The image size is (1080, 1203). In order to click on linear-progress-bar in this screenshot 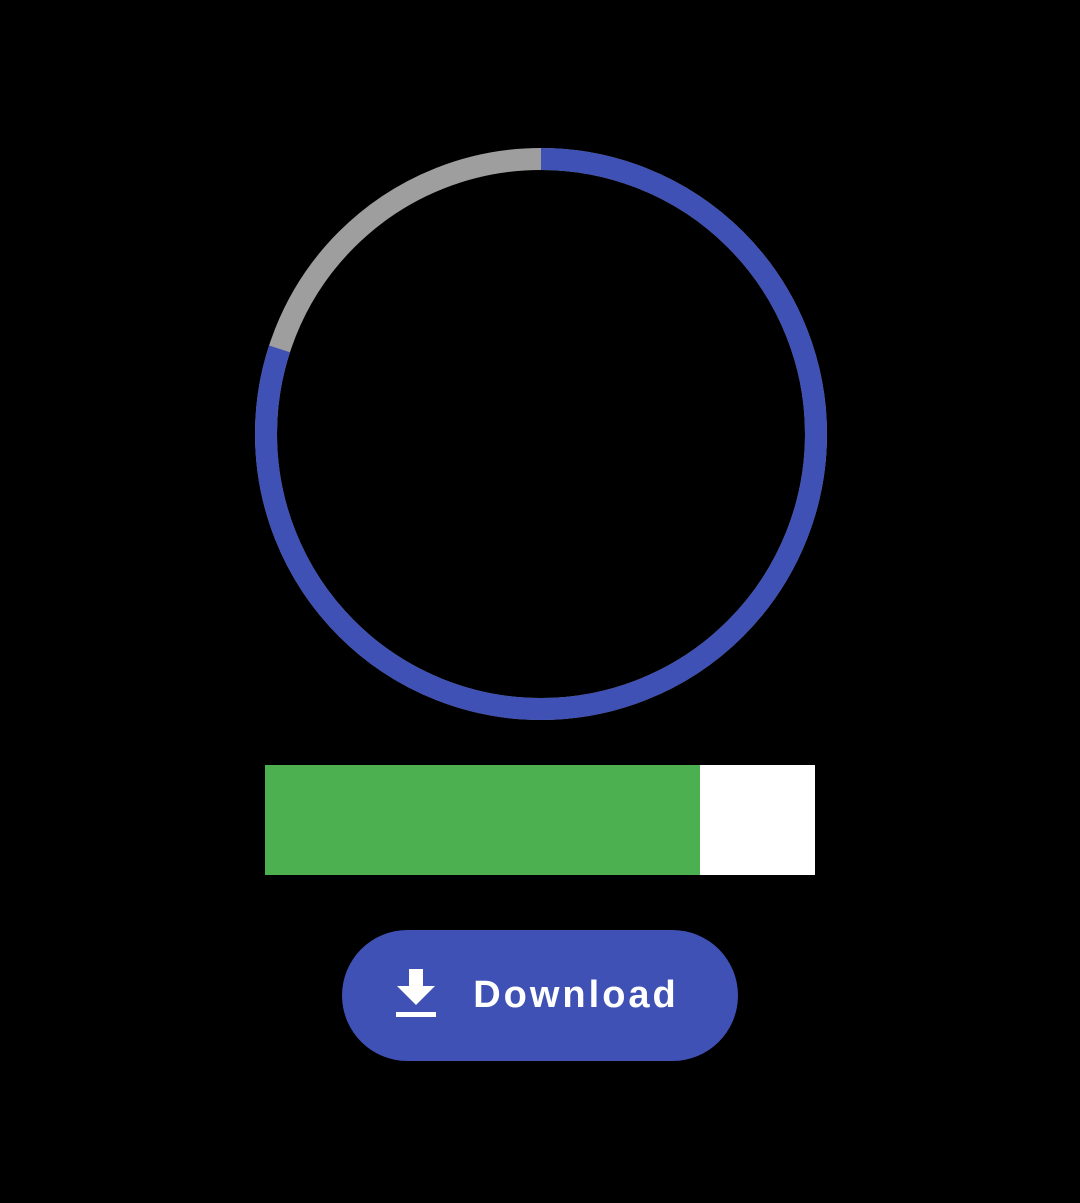, I will do `click(540, 820)`.